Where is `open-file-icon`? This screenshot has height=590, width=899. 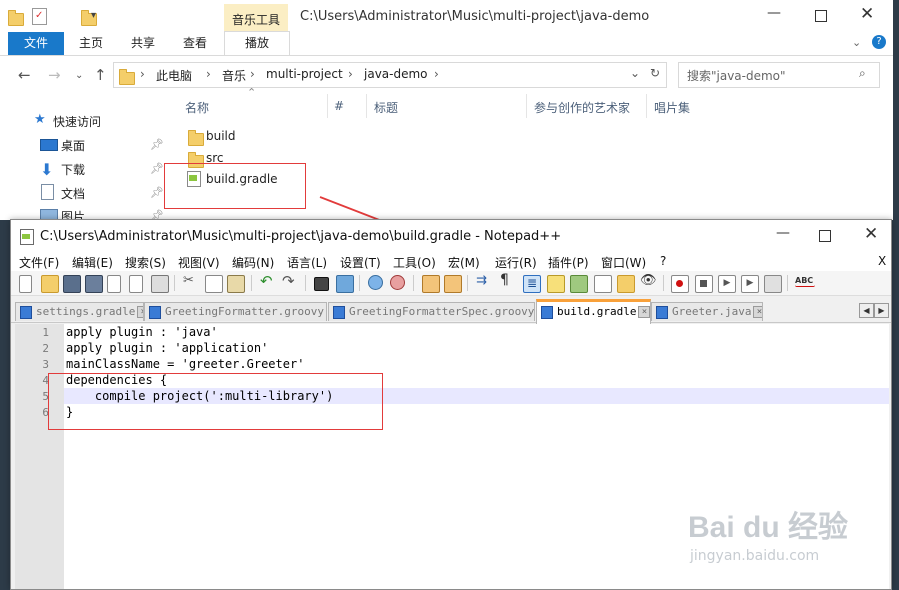 open-file-icon is located at coordinates (50, 284).